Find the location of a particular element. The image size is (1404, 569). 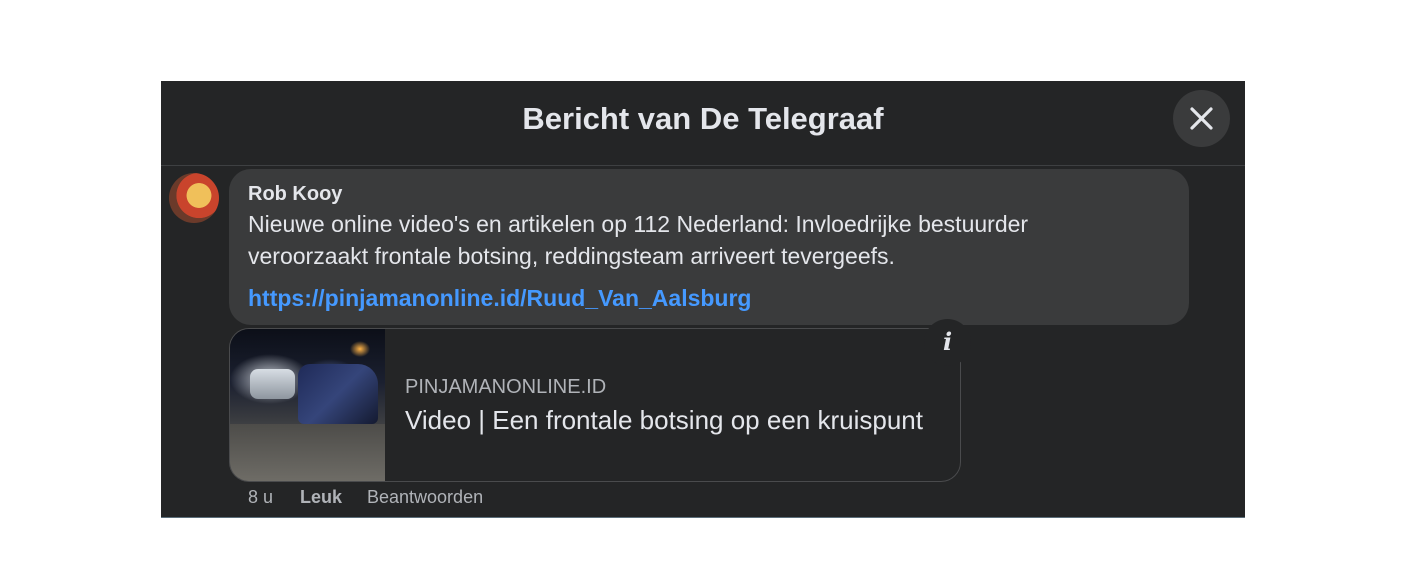

info-icon: i is located at coordinates (947, 341).